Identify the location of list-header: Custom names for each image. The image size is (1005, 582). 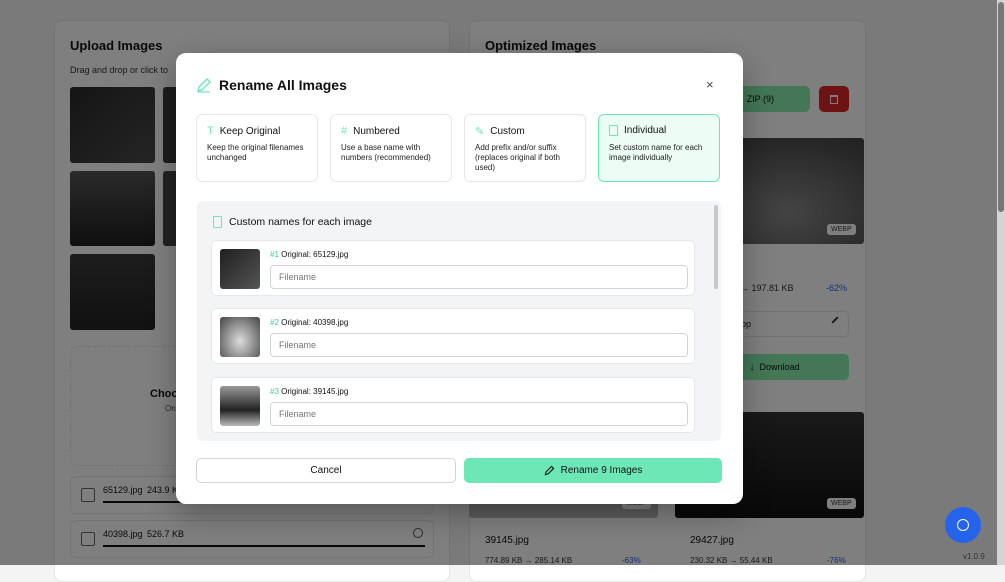
(292, 222).